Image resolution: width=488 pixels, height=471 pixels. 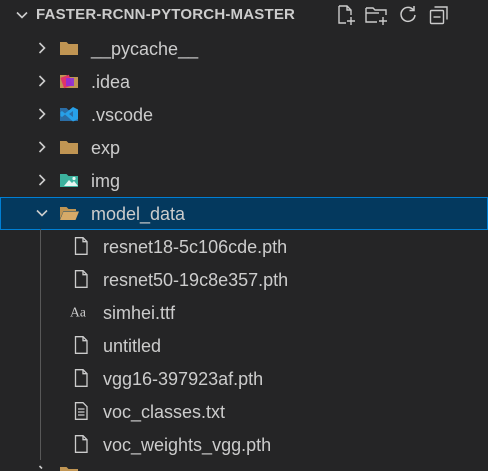 I want to click on font-icon: Aa, so click(x=78, y=312).